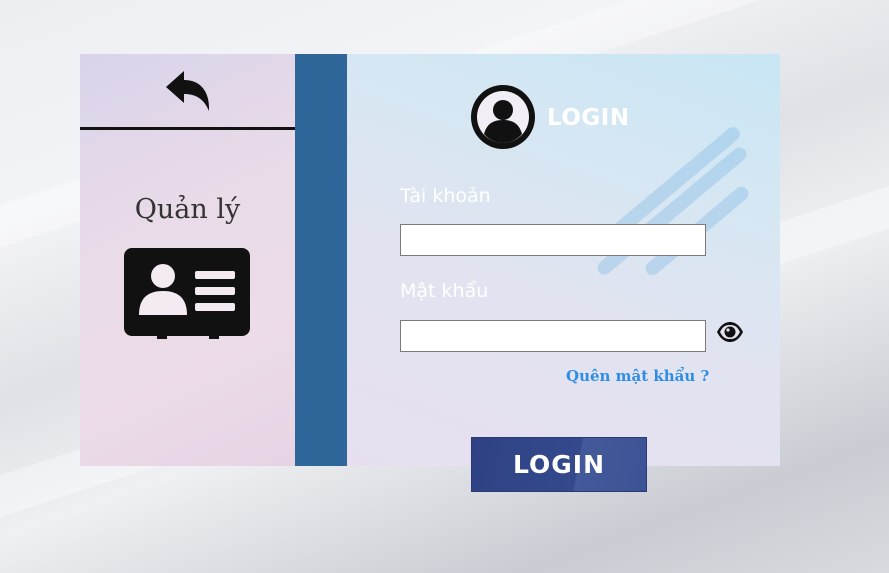  What do you see at coordinates (730, 332) in the screenshot?
I see `eye-icon` at bounding box center [730, 332].